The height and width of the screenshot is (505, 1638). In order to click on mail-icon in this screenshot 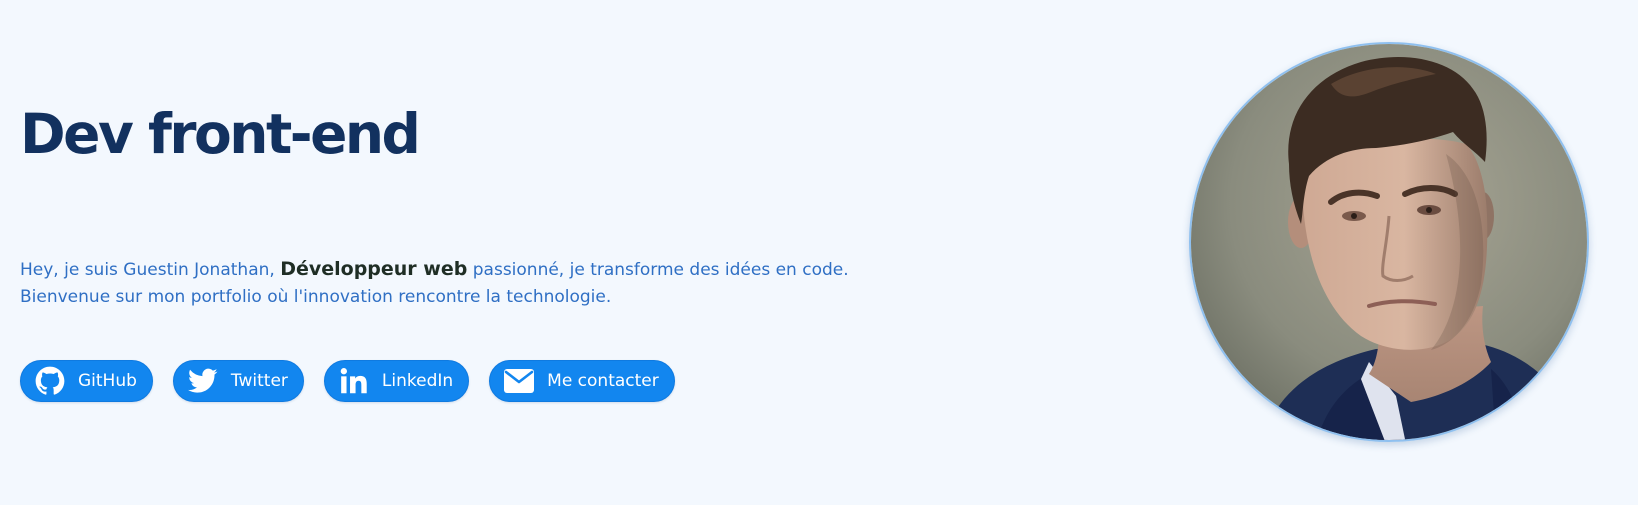, I will do `click(519, 381)`.